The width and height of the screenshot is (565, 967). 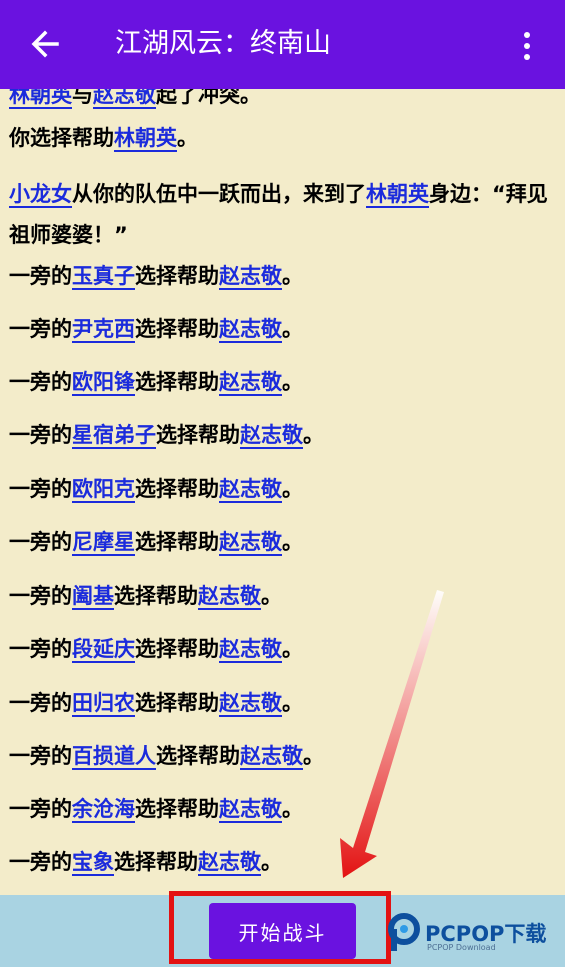 I want to click on app-bar: 江湖风云：终南山, so click(x=282, y=44).